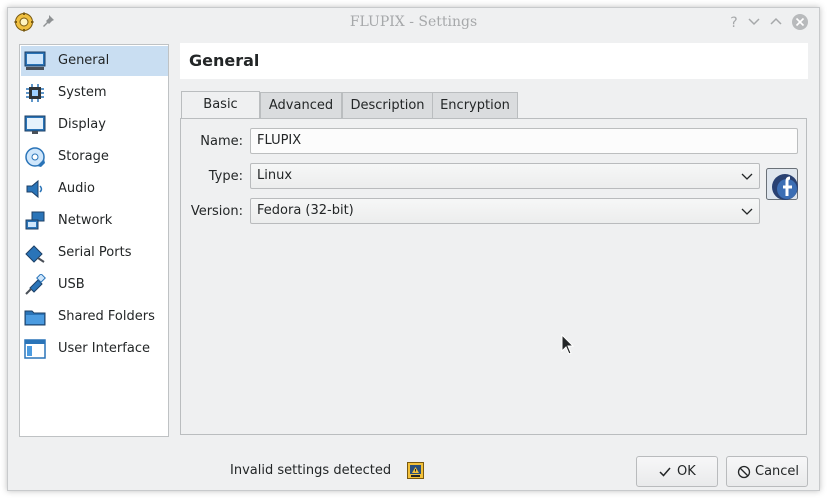 The height and width of the screenshot is (502, 831). What do you see at coordinates (744, 472) in the screenshot?
I see `cancel-icon` at bounding box center [744, 472].